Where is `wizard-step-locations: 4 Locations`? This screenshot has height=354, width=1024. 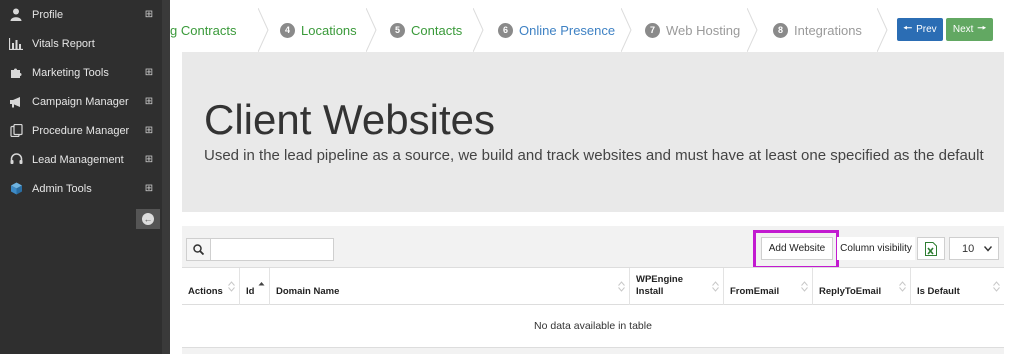
wizard-step-locations: 4 Locations is located at coordinates (318, 30).